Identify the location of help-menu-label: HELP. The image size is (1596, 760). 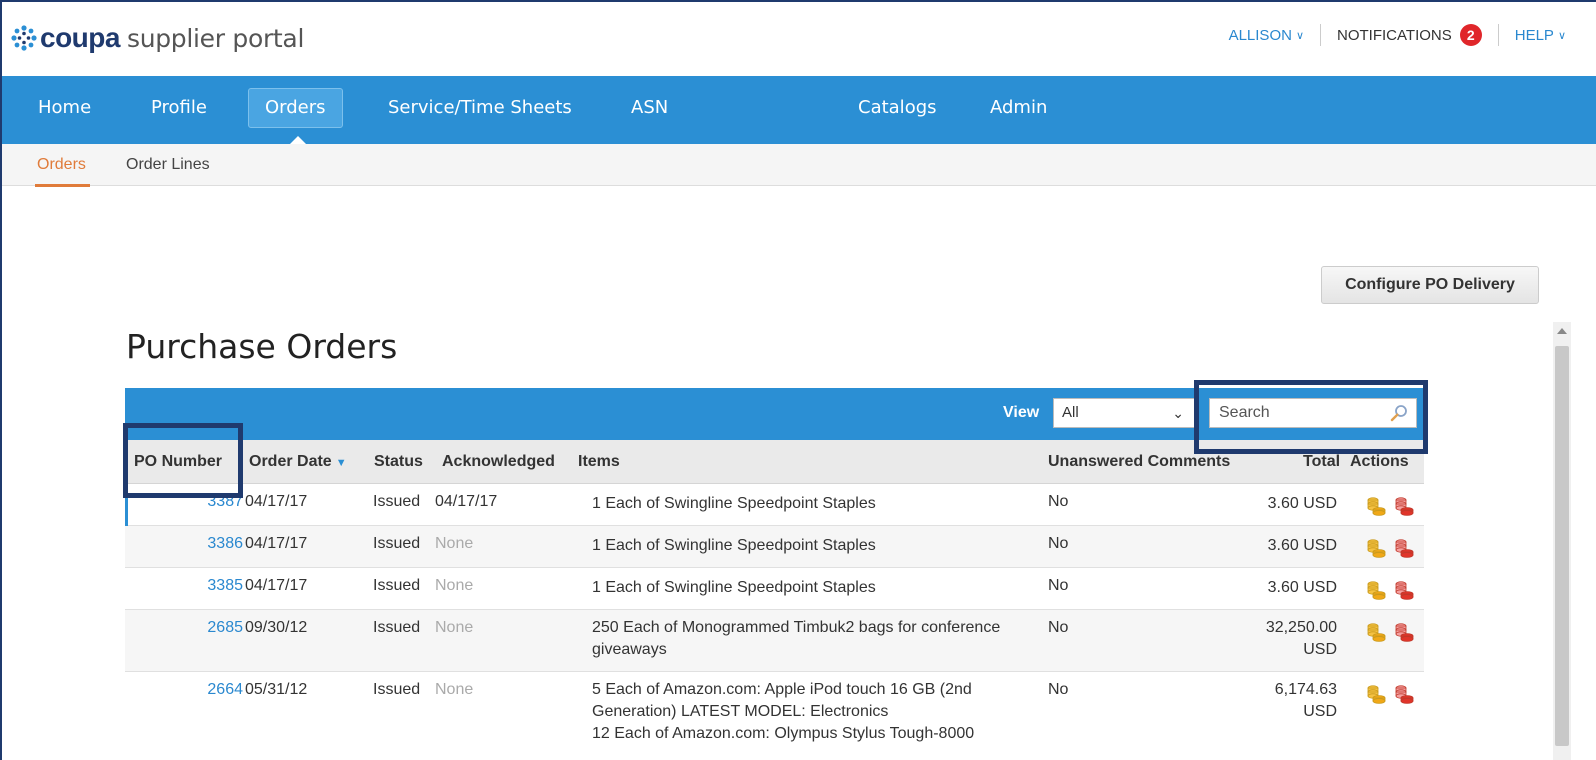
(1534, 35).